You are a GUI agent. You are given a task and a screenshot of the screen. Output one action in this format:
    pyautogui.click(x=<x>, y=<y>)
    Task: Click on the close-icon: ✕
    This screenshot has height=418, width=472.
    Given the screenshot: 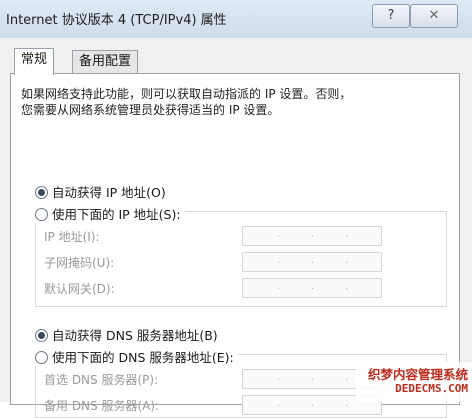 What is the action you would take?
    pyautogui.click(x=434, y=15)
    